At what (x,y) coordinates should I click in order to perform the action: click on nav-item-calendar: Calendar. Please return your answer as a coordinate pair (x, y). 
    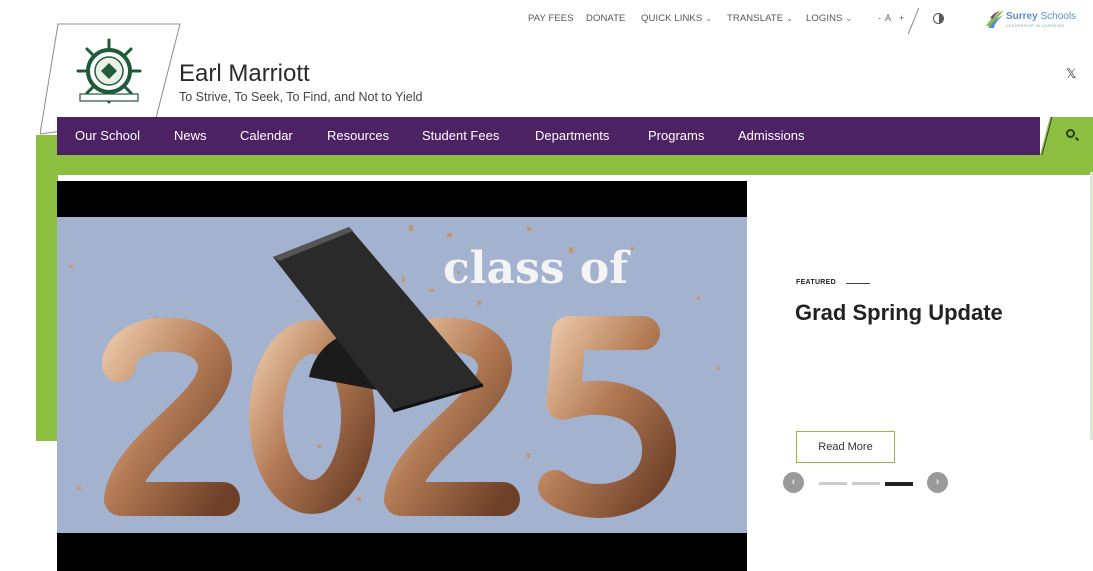
    Looking at the image, I should click on (266, 135).